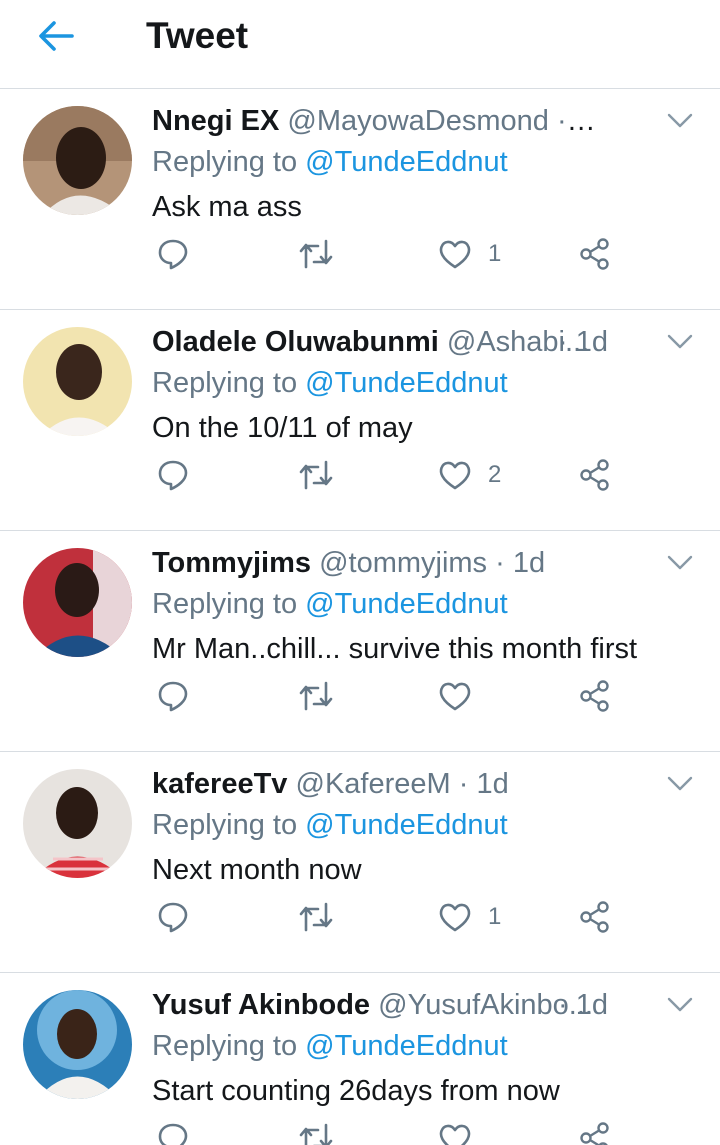 The height and width of the screenshot is (1145, 720). I want to click on author-handle: @MayowaDesmond, so click(418, 121).